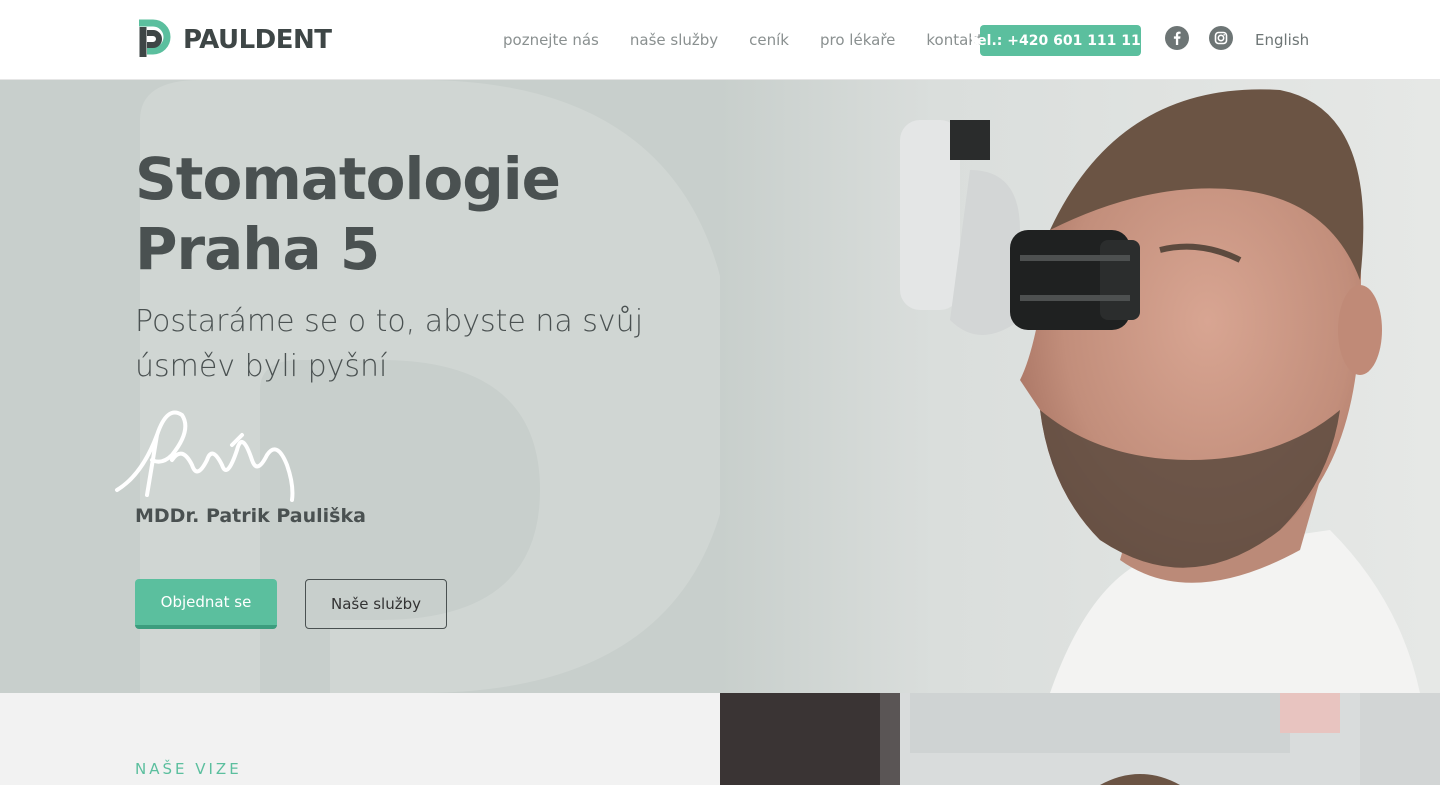  I want to click on nav-item-about: poznejte nás, so click(551, 40).